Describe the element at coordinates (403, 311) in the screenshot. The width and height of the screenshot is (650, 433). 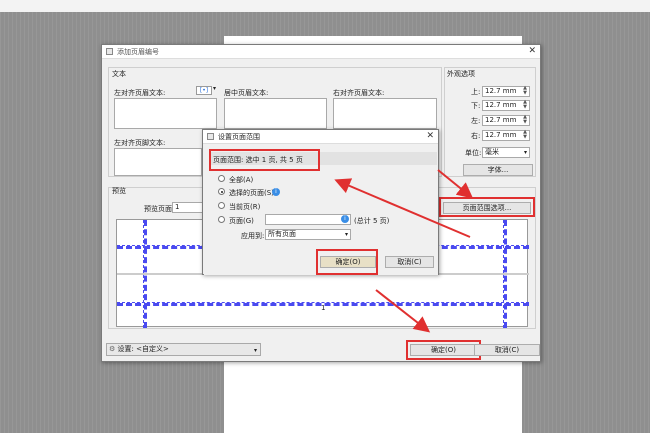
I see `arrow-to-ok-button` at that location.